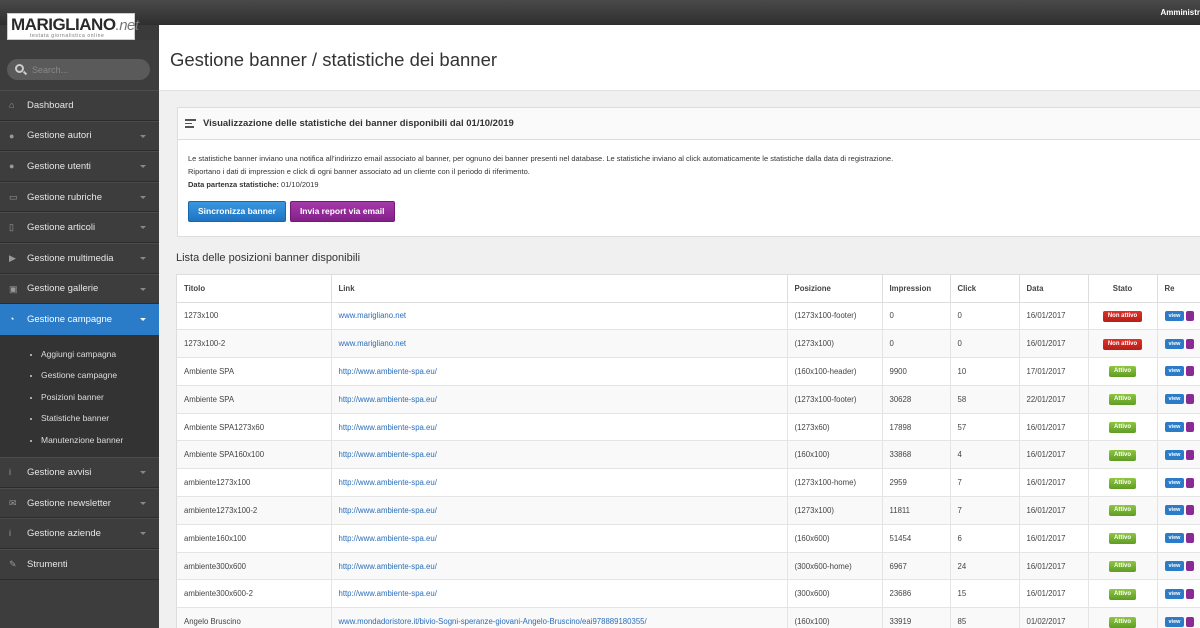 Image resolution: width=1200 pixels, height=628 pixels. Describe the element at coordinates (79, 197) in the screenshot. I see `sidebar-item-gestione-rubriche: ▭ Gestione rubriche` at that location.